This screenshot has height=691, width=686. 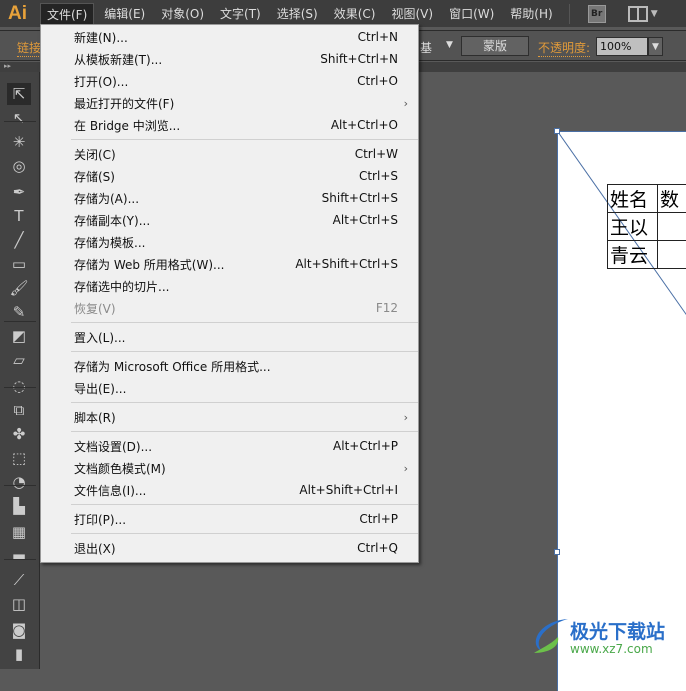 What do you see at coordinates (19, 264) in the screenshot?
I see `rectangle-tool-icon: ▭` at bounding box center [19, 264].